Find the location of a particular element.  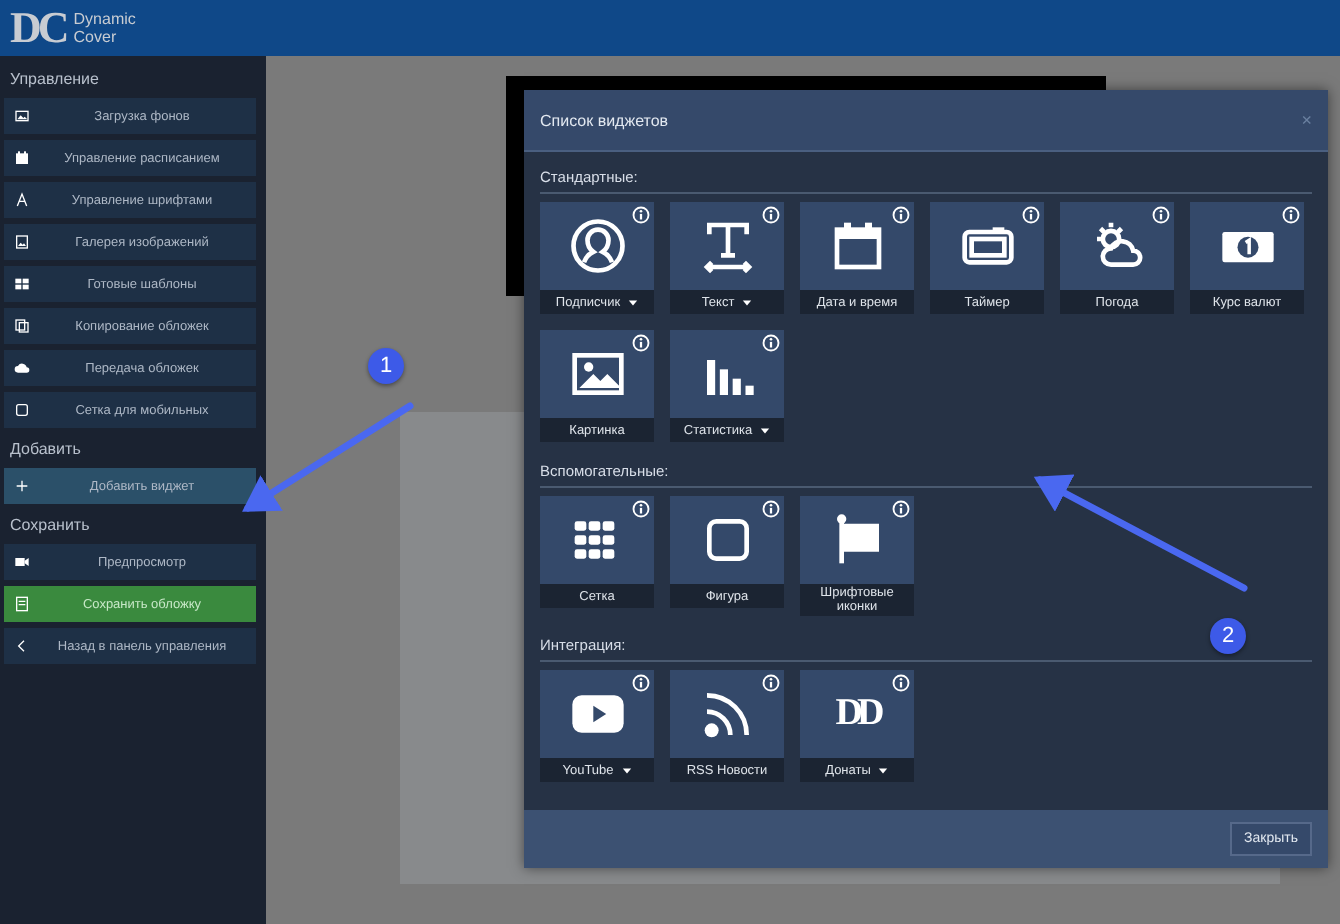

grid-icon is located at coordinates (22, 284).